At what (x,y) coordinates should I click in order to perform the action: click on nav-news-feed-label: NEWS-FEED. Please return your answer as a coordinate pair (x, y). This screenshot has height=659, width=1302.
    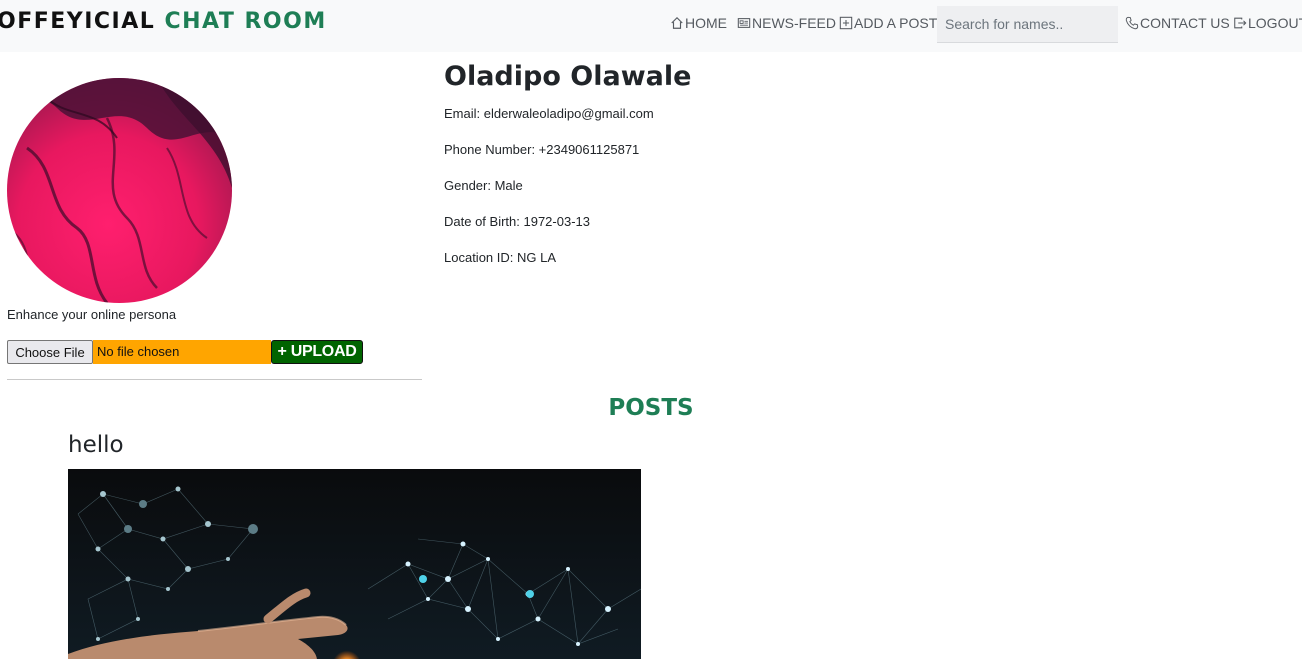
    Looking at the image, I should click on (794, 23).